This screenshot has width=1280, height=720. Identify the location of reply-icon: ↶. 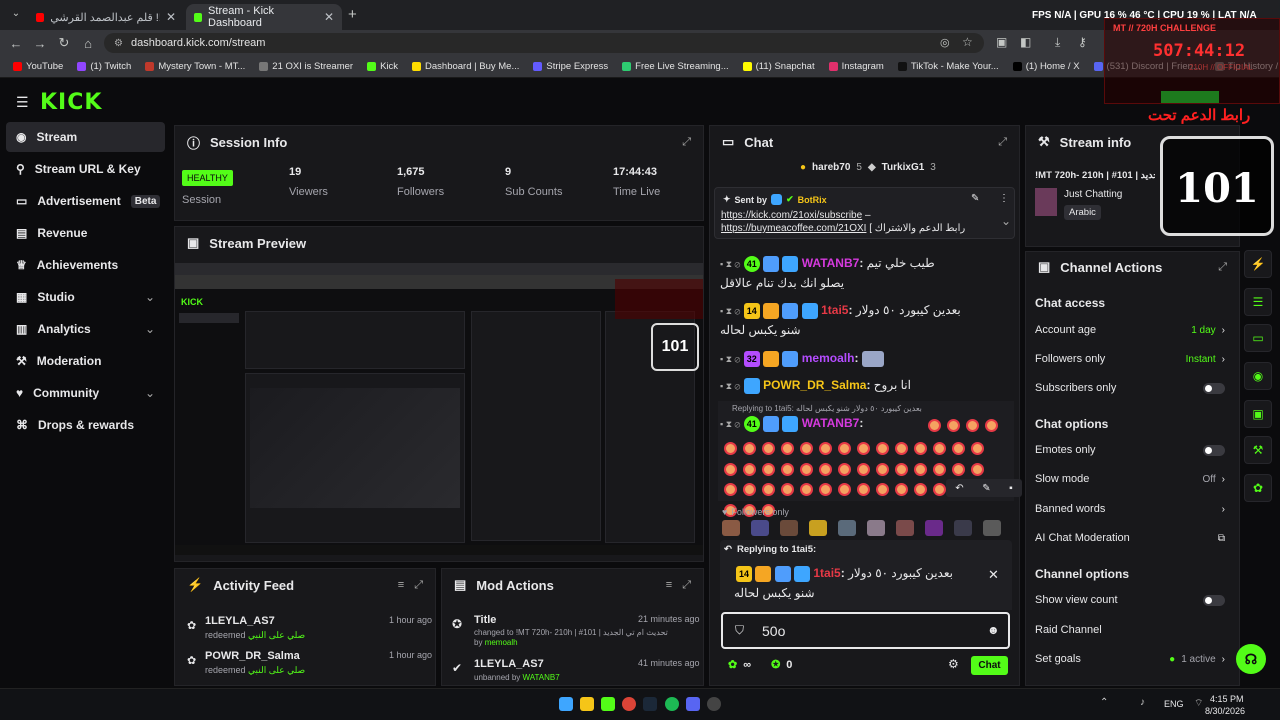
(959, 488).